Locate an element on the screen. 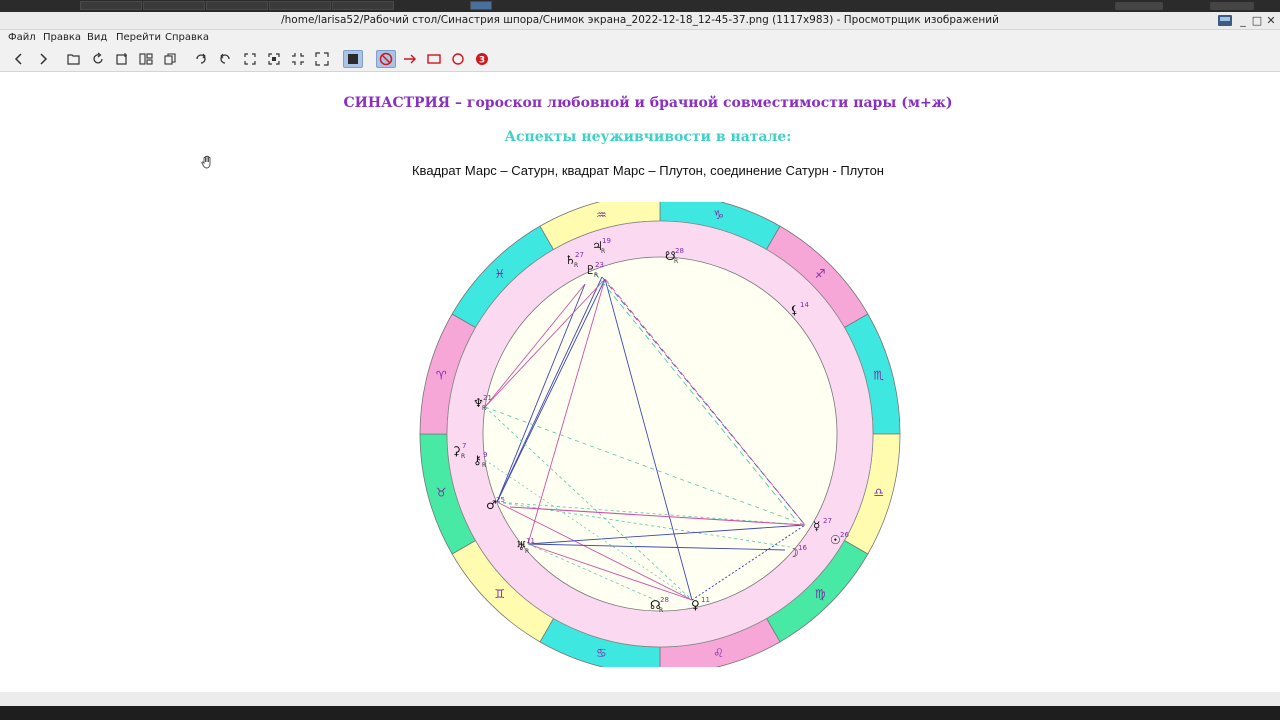  libra-sign-icon: ♎ is located at coordinates (878, 493).